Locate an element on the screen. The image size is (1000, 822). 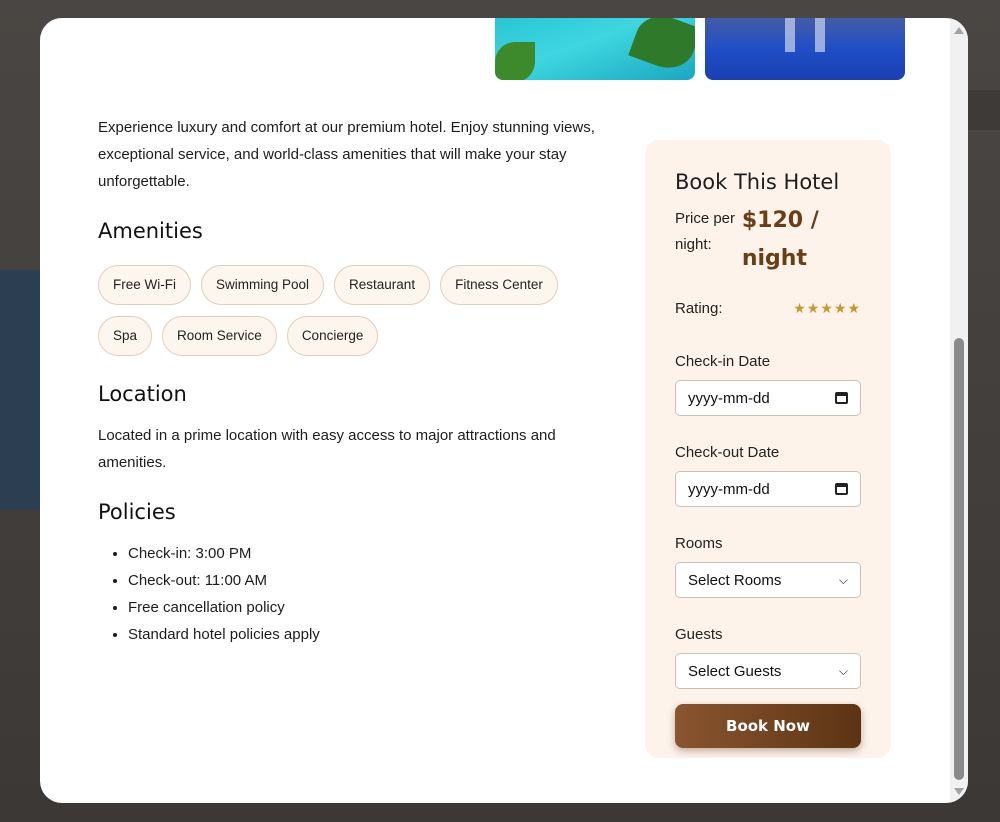
rating-row: Rating: ★★★★★ is located at coordinates (768, 308).